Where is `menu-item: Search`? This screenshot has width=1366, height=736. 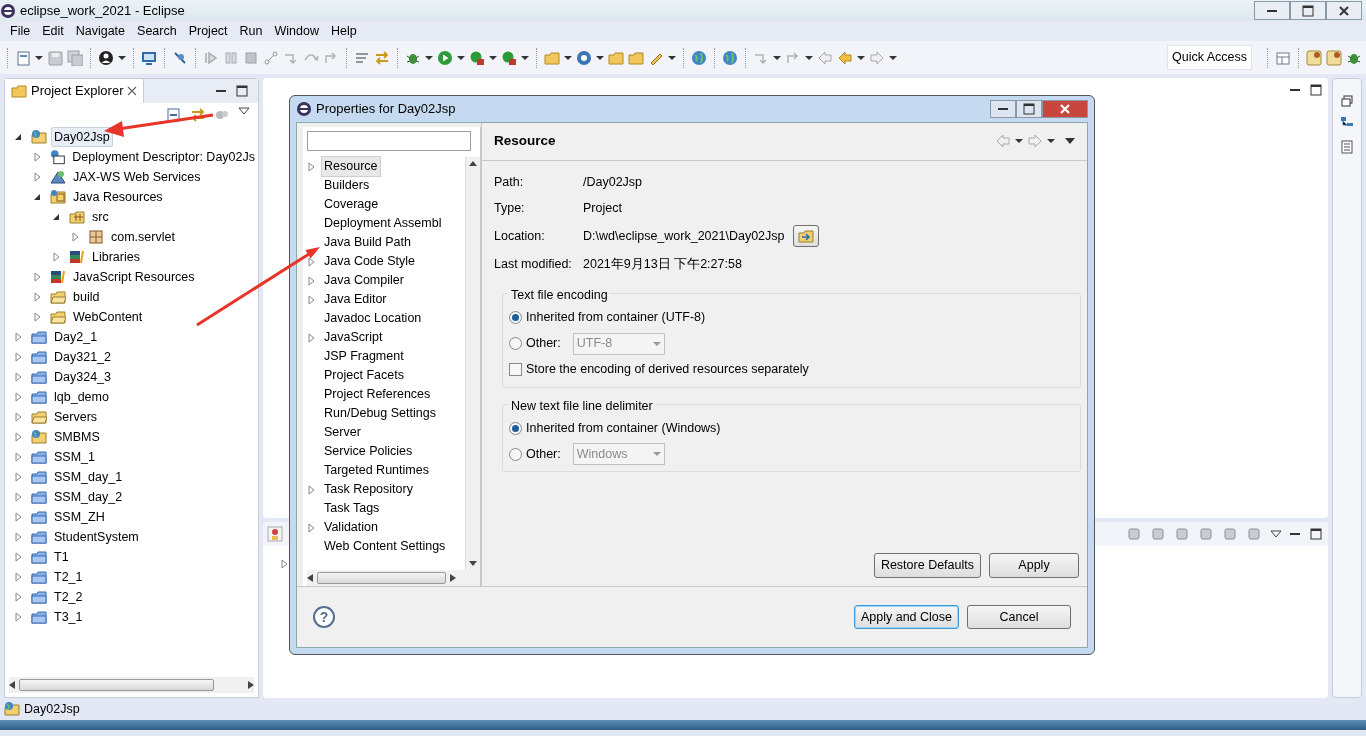
menu-item: Search is located at coordinates (157, 31).